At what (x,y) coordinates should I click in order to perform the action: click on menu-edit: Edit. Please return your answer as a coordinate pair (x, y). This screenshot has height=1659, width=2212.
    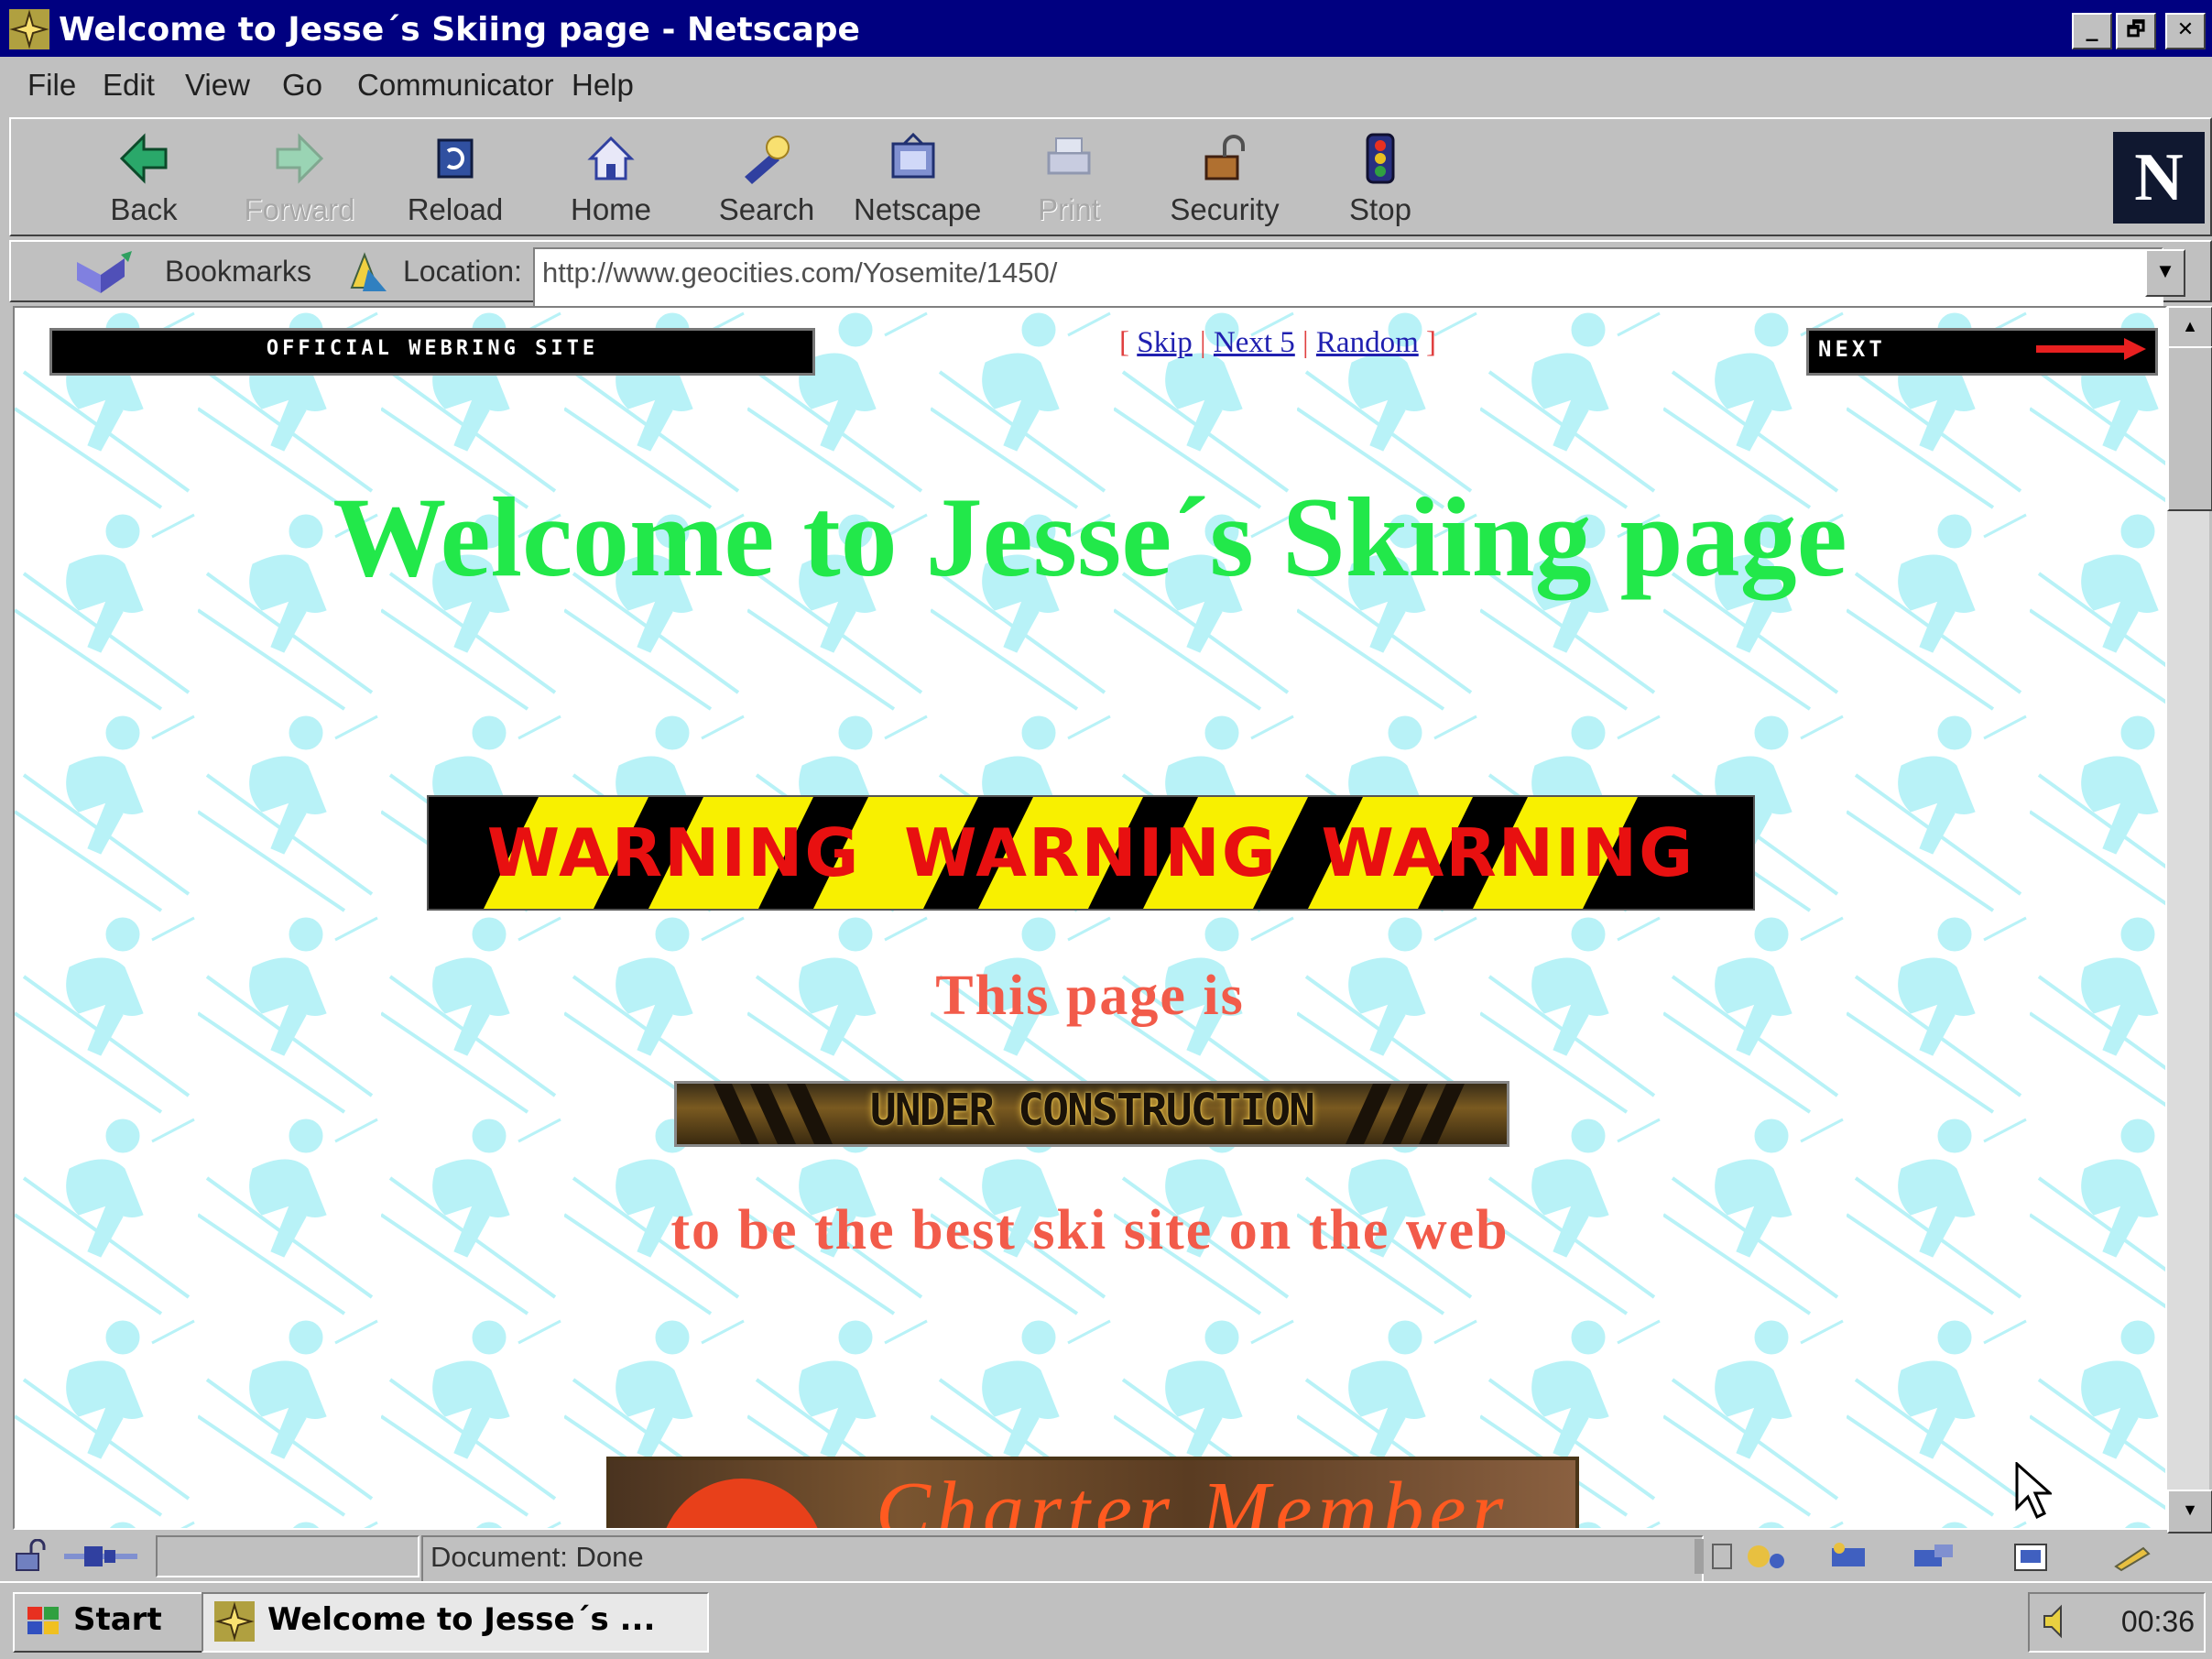
    Looking at the image, I should click on (129, 85).